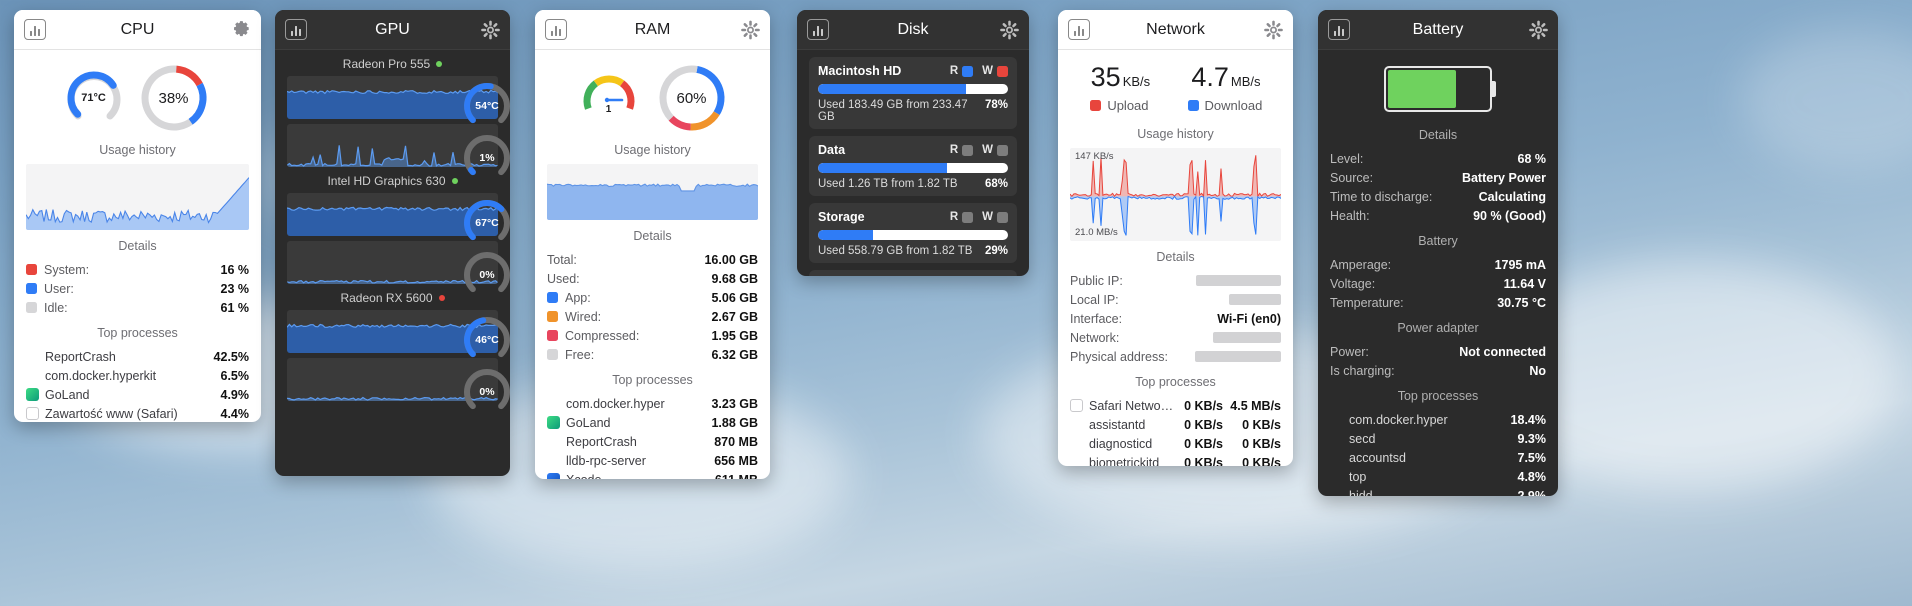  Describe the element at coordinates (1175, 405) in the screenshot. I see `process-row: Safari Networking 0 KB/s 4.5 MB/s` at that location.